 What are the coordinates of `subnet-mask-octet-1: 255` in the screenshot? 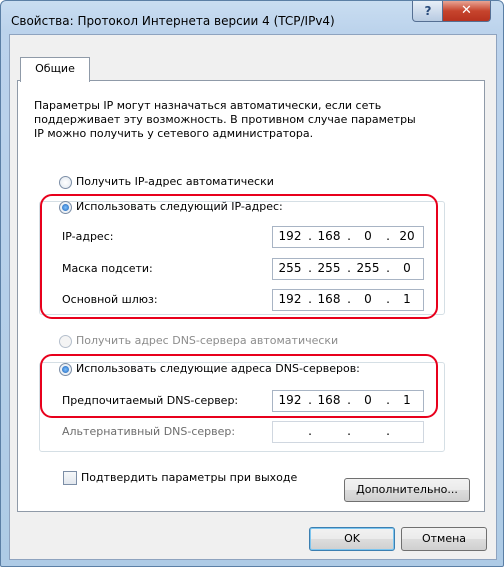 It's located at (290, 268).